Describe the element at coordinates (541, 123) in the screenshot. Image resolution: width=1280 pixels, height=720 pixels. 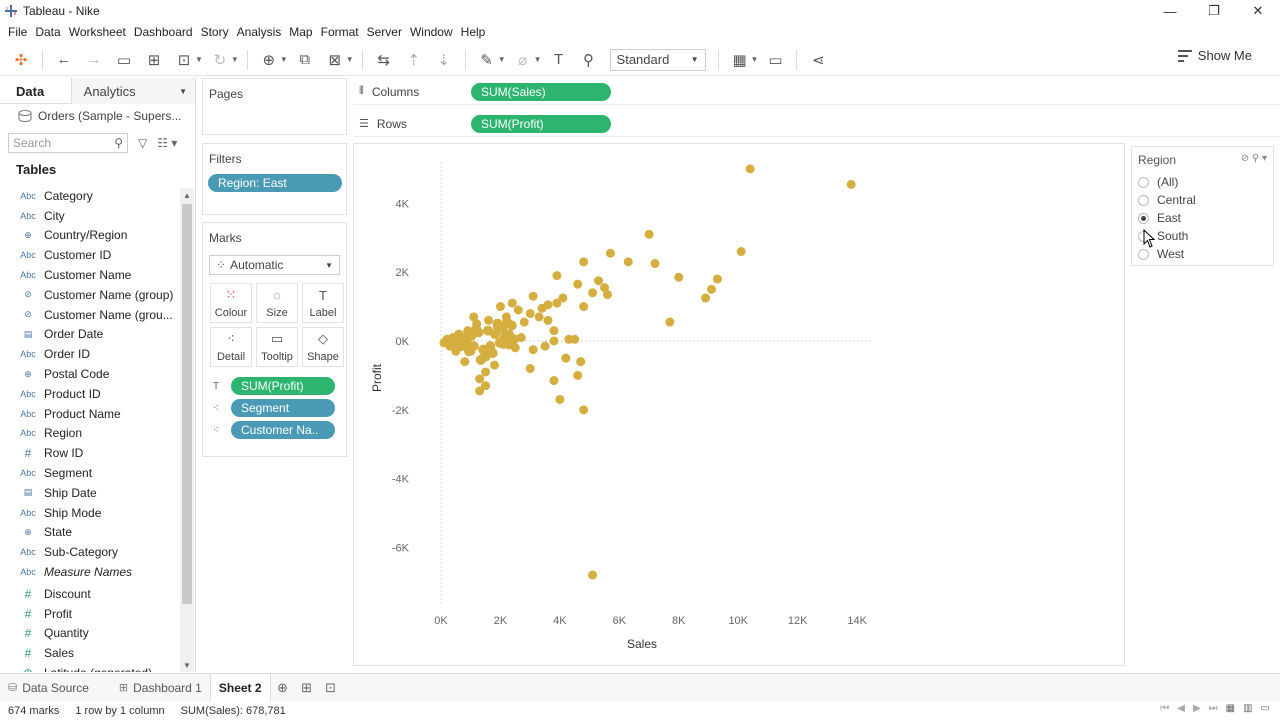
I see `rows-pill-sum-profit: SUM(Profit)` at that location.